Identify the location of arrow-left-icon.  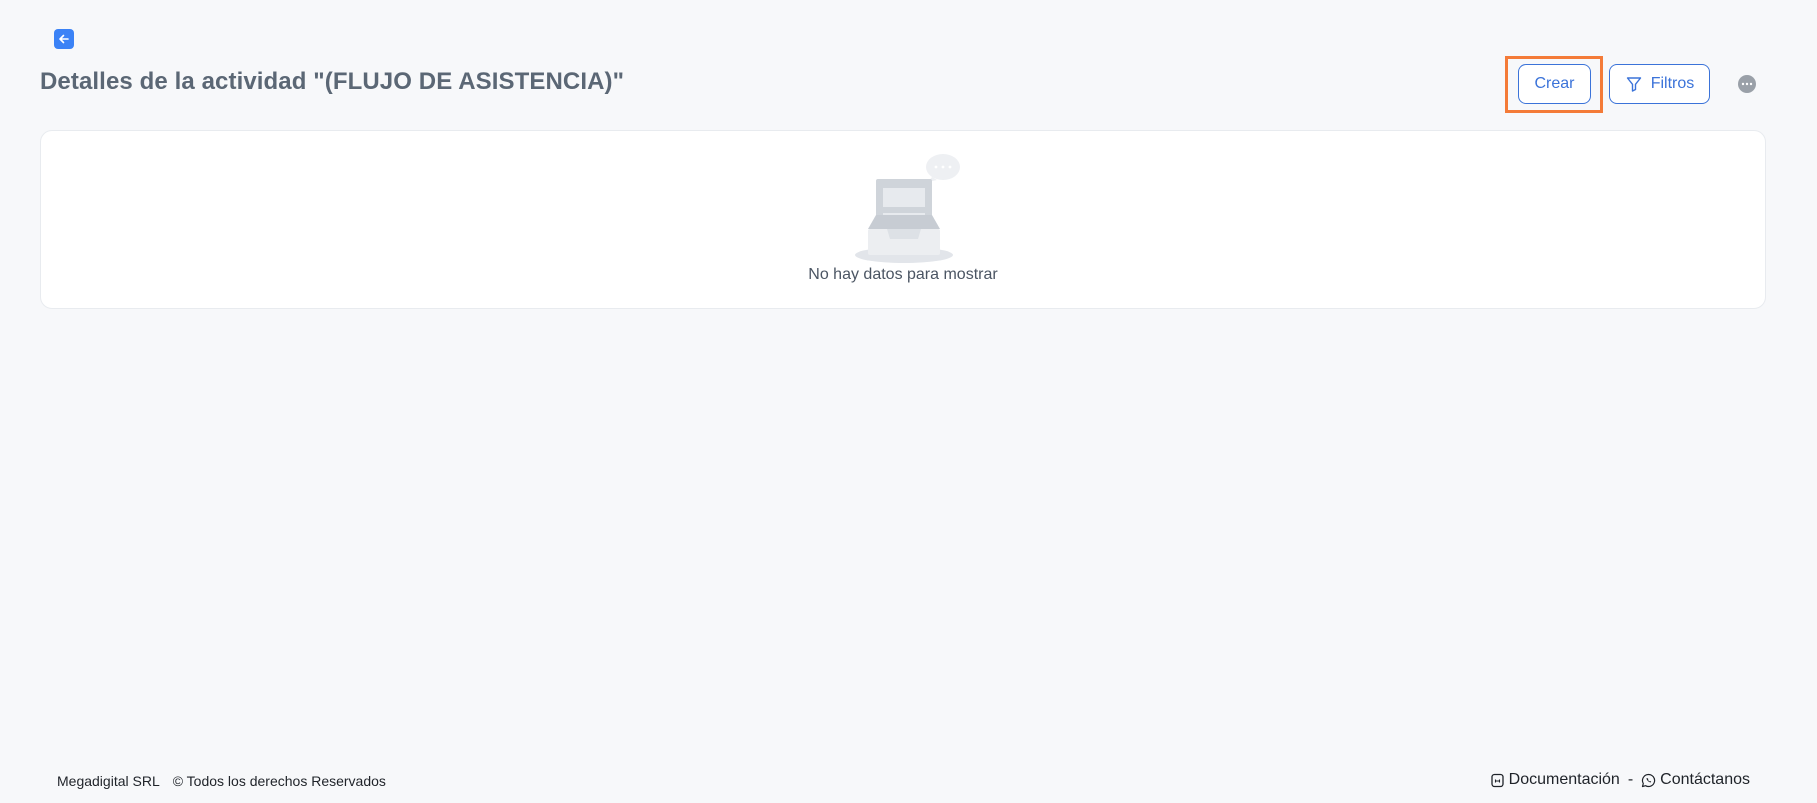
(64, 39).